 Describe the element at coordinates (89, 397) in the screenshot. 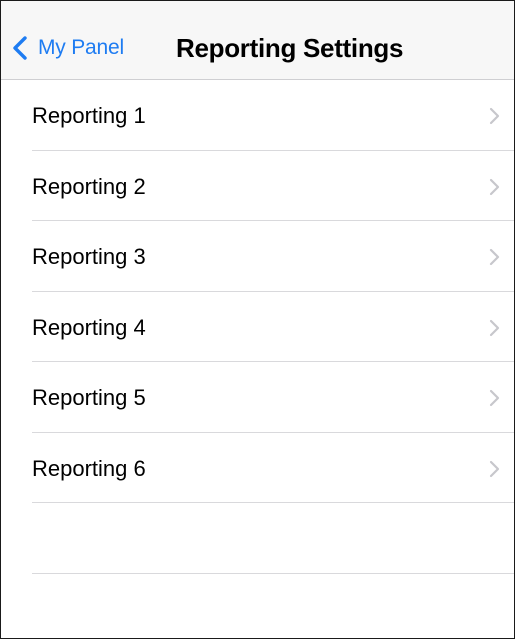

I see `list-item-label: Reporting 5` at that location.